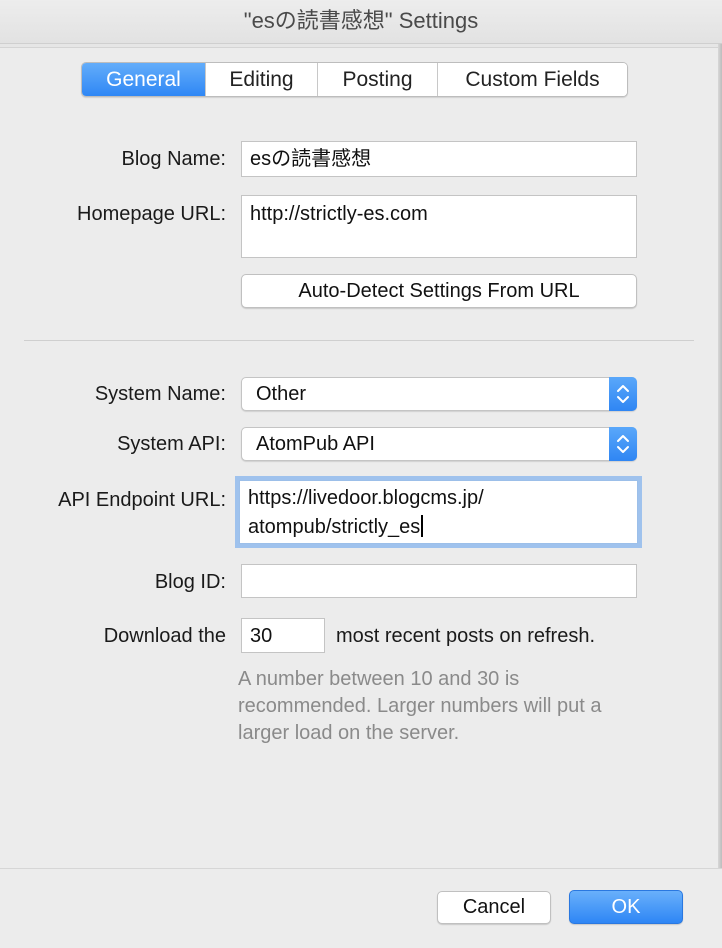 The width and height of the screenshot is (722, 948). Describe the element at coordinates (283, 635) in the screenshot. I see `download-count-field: 30` at that location.